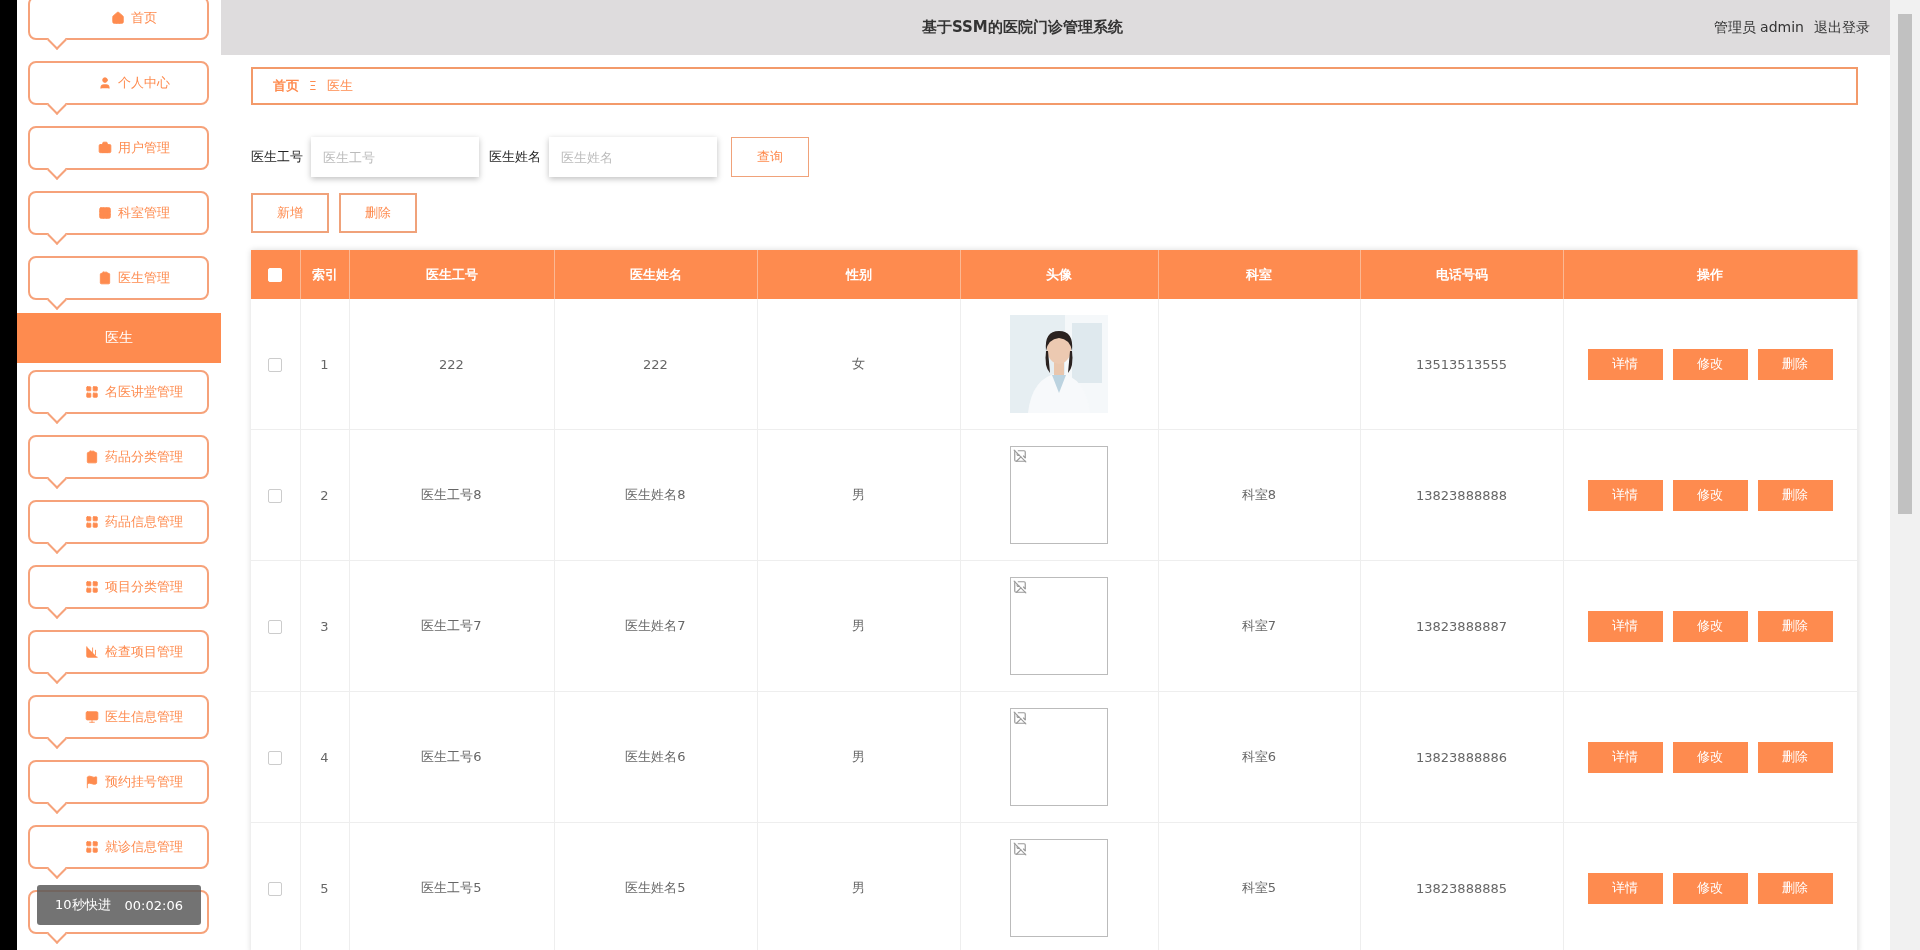 This screenshot has height=950, width=1920. Describe the element at coordinates (451, 495) in the screenshot. I see `table-cell: 医生工号8` at that location.